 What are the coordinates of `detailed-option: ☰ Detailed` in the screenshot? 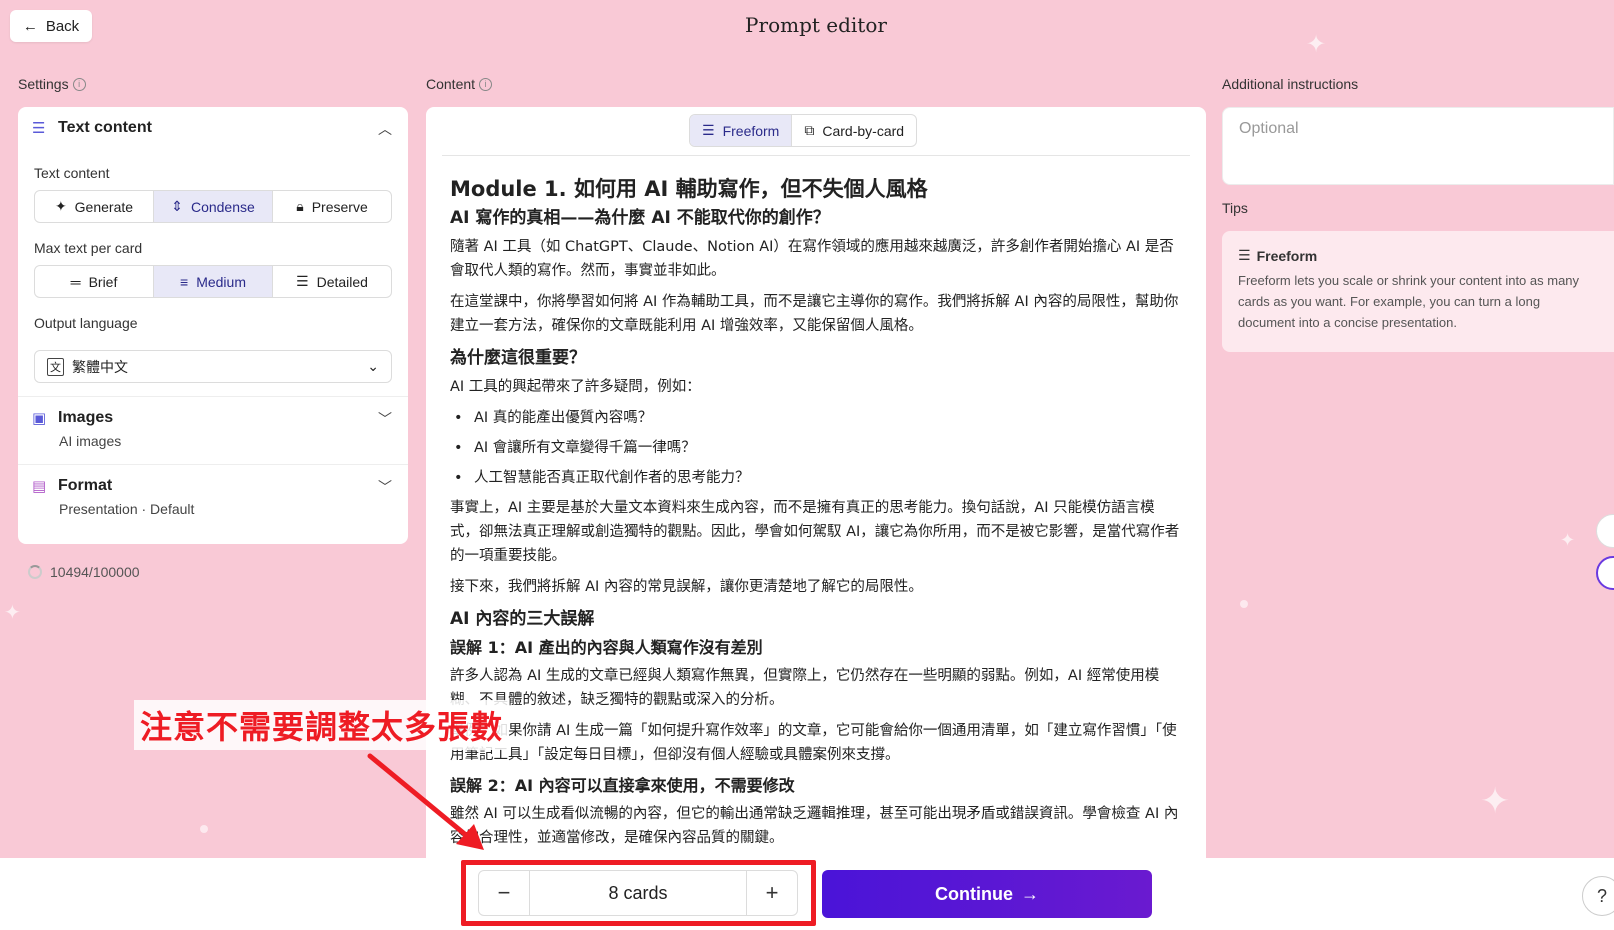 It's located at (332, 281).